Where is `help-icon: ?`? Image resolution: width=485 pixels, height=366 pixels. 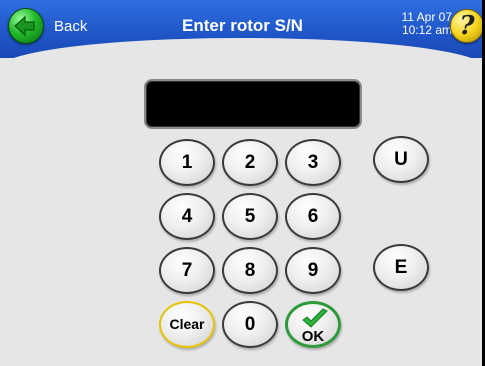 help-icon: ? is located at coordinates (467, 26).